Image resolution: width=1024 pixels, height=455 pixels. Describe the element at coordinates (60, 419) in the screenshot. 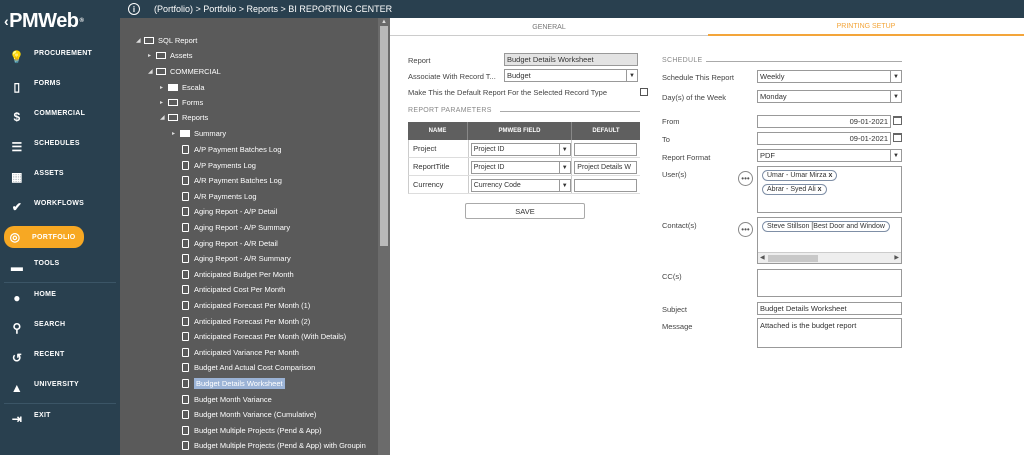

I see `nav-item-exit: ⇥ EXIT` at that location.